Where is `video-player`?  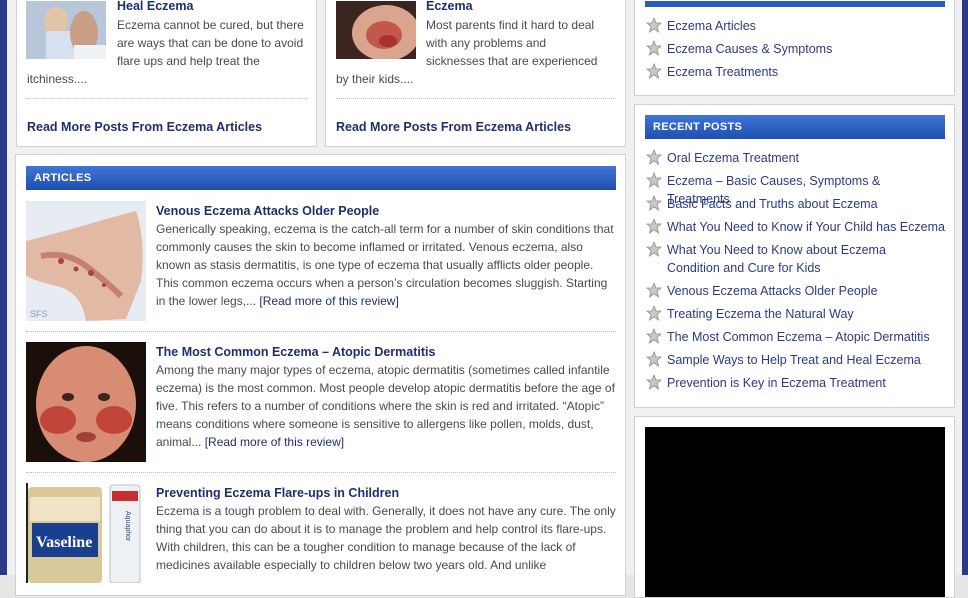
video-player is located at coordinates (795, 512).